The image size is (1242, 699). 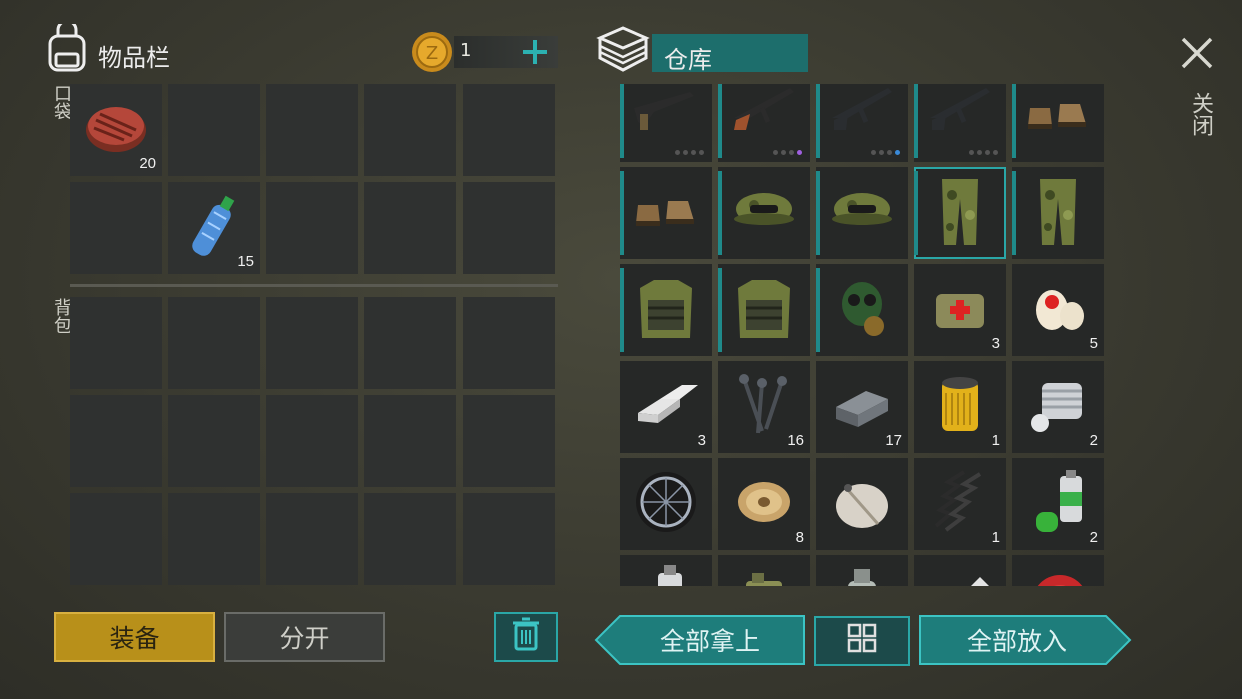 I want to click on trash-button, so click(x=526, y=637).